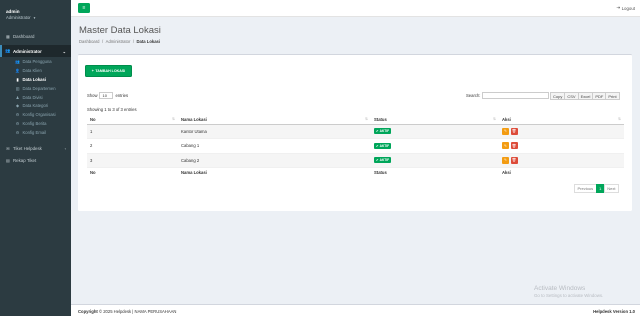 This screenshot has height=316, width=640. What do you see at coordinates (435, 172) in the screenshot?
I see `footer-header-status: Status` at bounding box center [435, 172].